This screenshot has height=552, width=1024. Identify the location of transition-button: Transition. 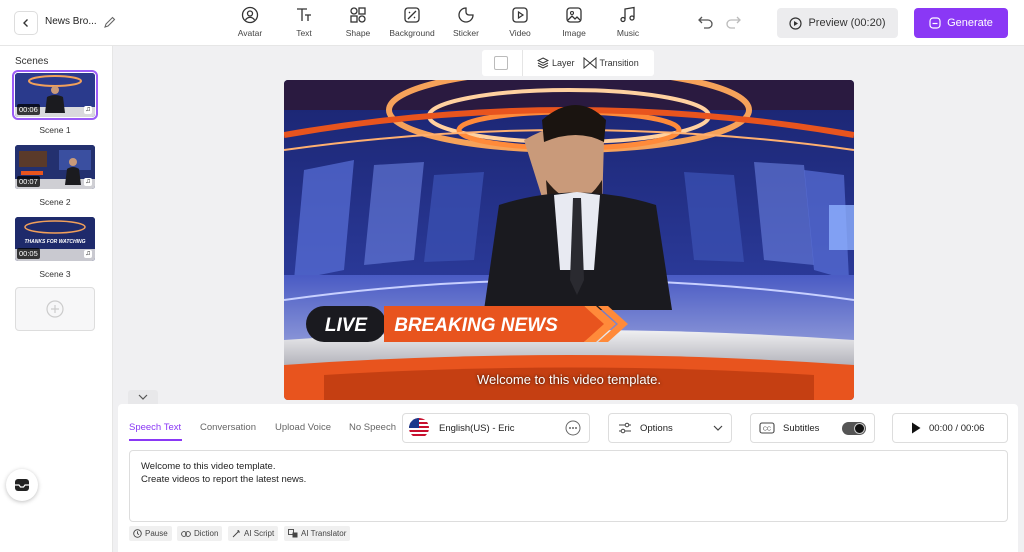
(611, 63).